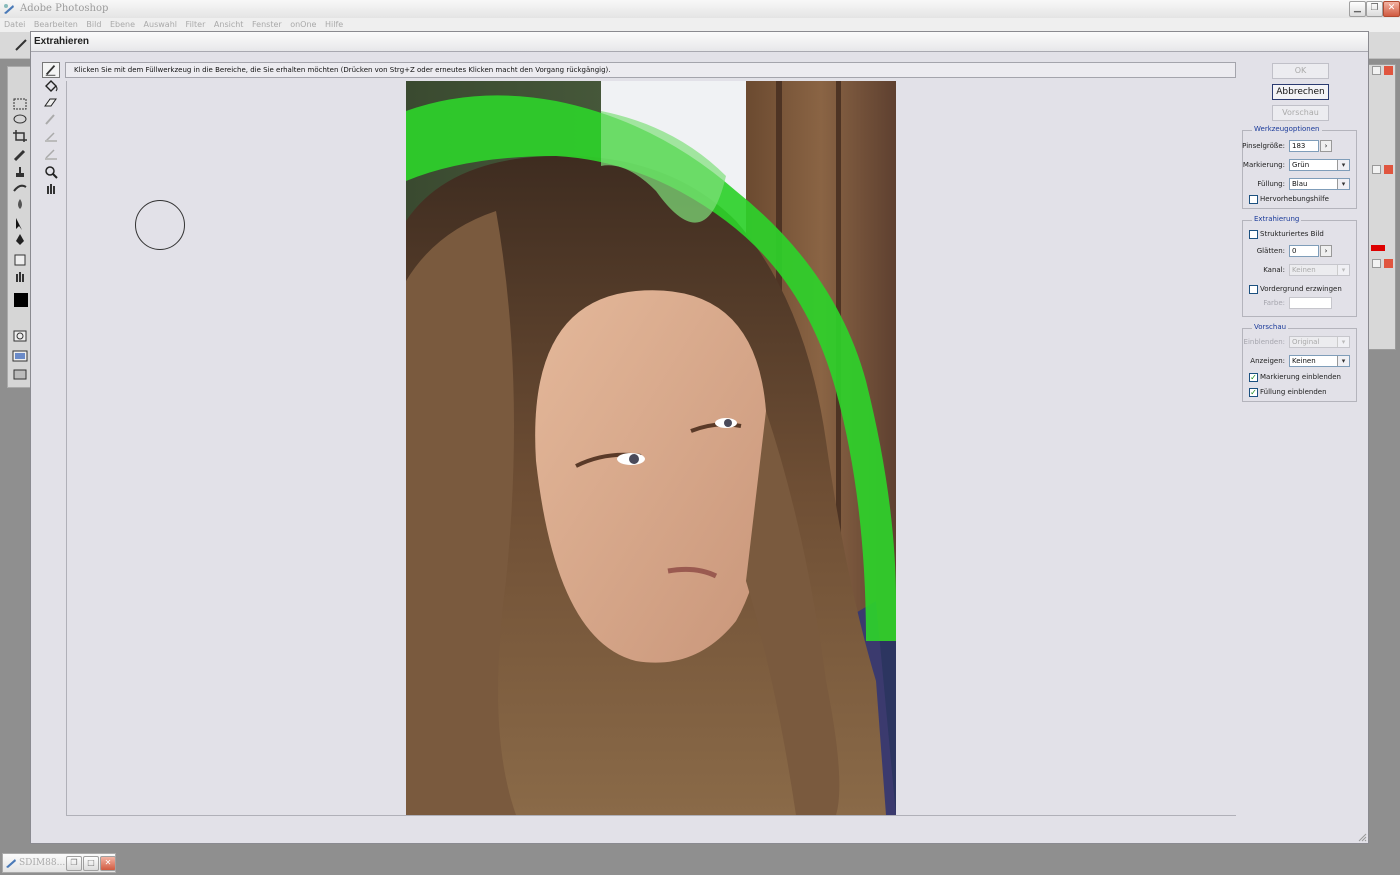  What do you see at coordinates (1374, 9) in the screenshot?
I see `restore-button: ❐` at bounding box center [1374, 9].